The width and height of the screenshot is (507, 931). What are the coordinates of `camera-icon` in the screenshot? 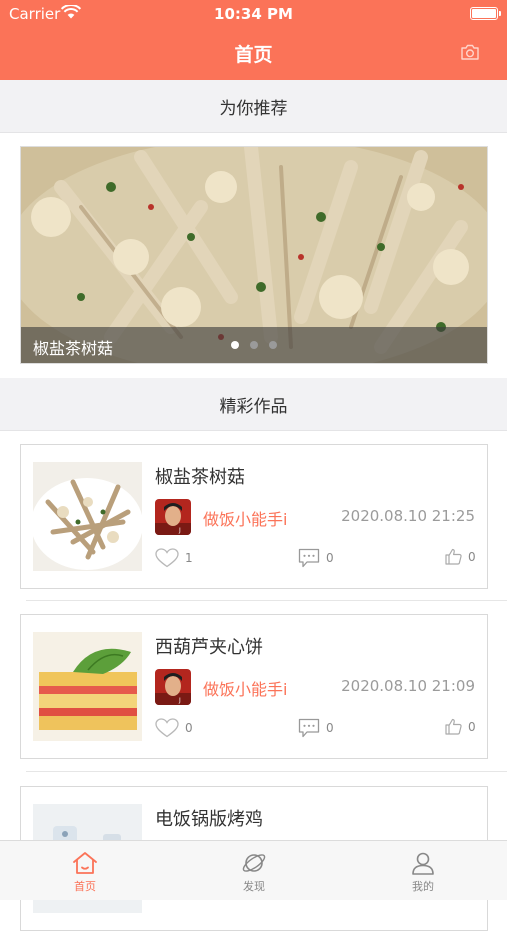 It's located at (470, 52).